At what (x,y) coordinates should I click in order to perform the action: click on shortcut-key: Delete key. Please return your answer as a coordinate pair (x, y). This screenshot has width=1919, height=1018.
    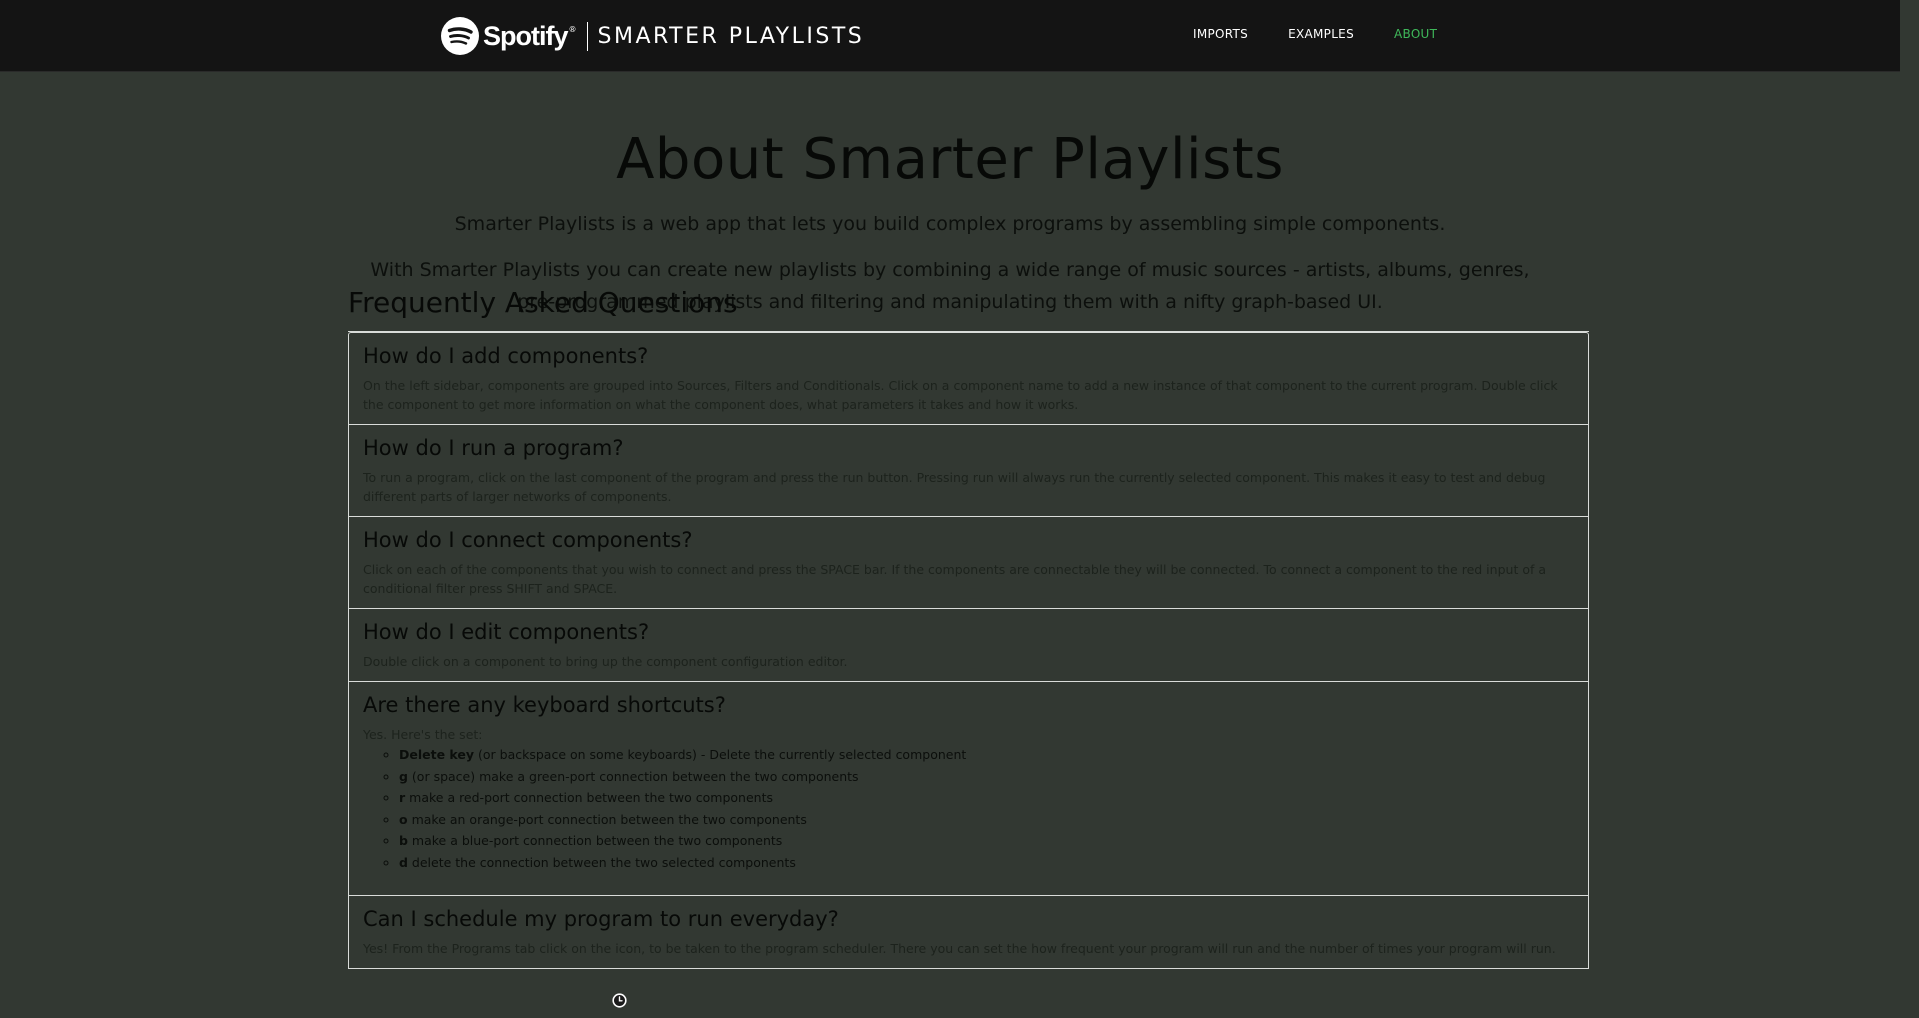
    Looking at the image, I should click on (437, 754).